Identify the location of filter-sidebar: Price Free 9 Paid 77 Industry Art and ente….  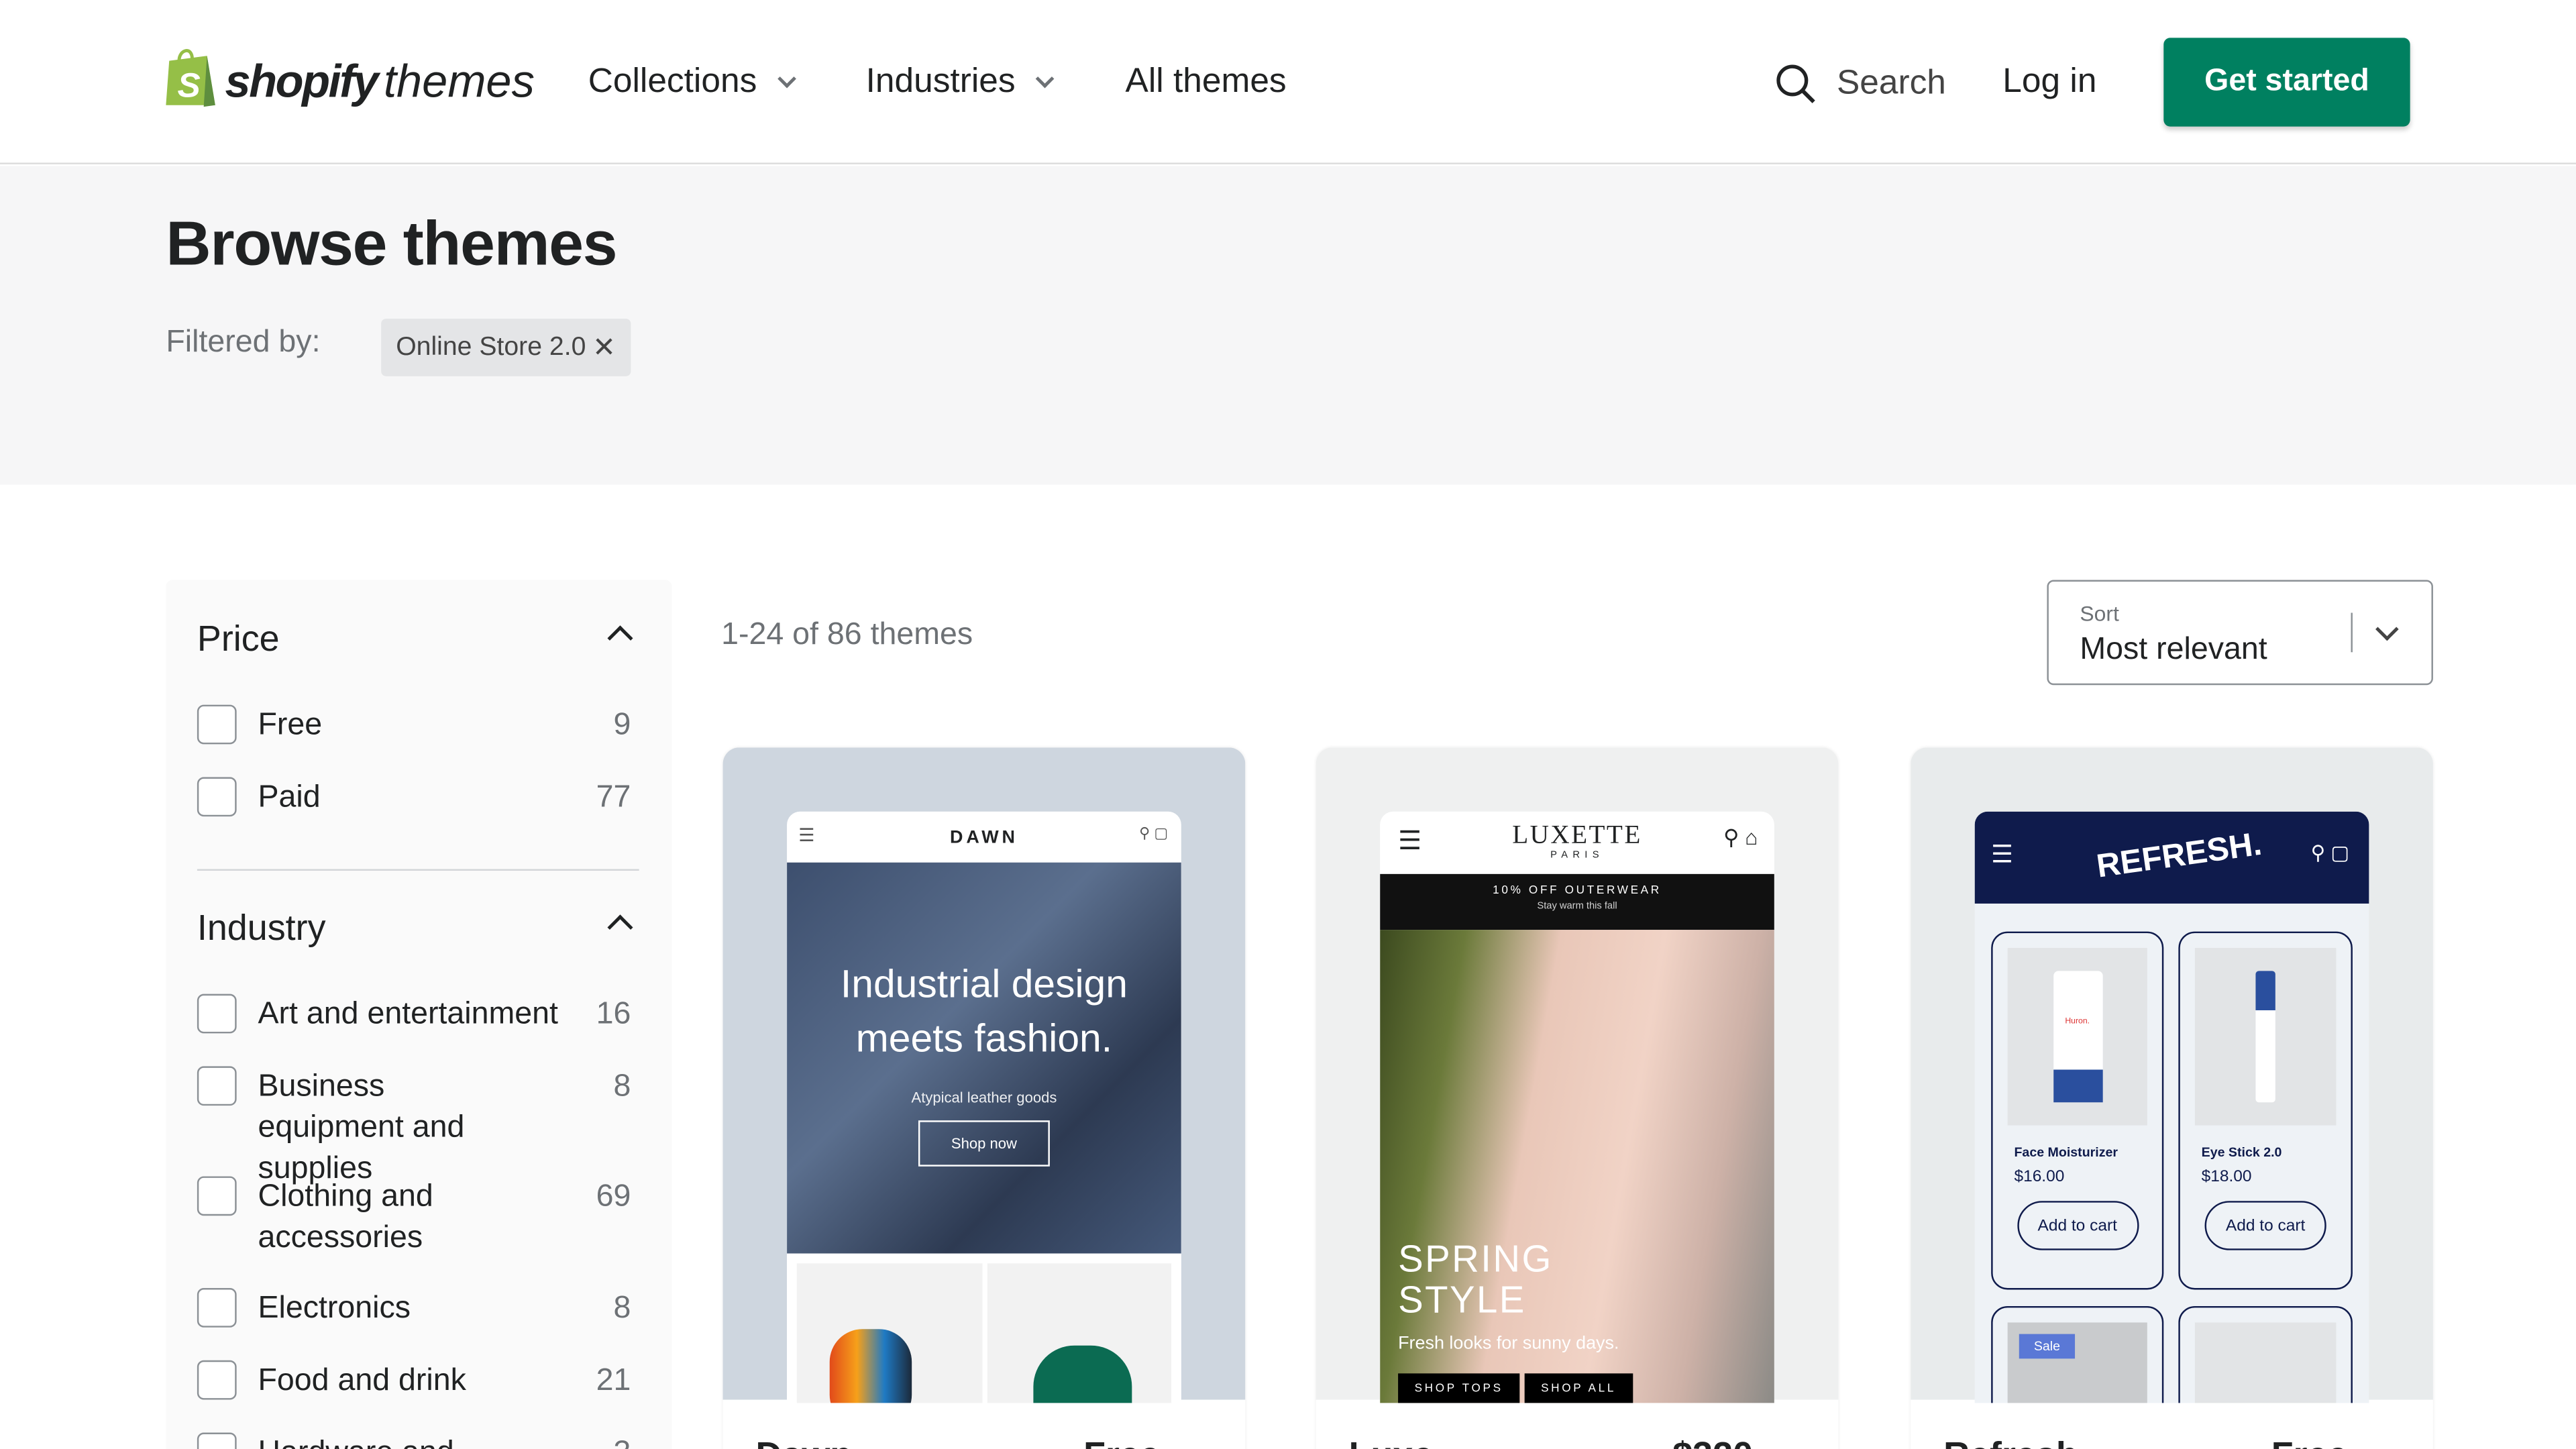
(419, 1014).